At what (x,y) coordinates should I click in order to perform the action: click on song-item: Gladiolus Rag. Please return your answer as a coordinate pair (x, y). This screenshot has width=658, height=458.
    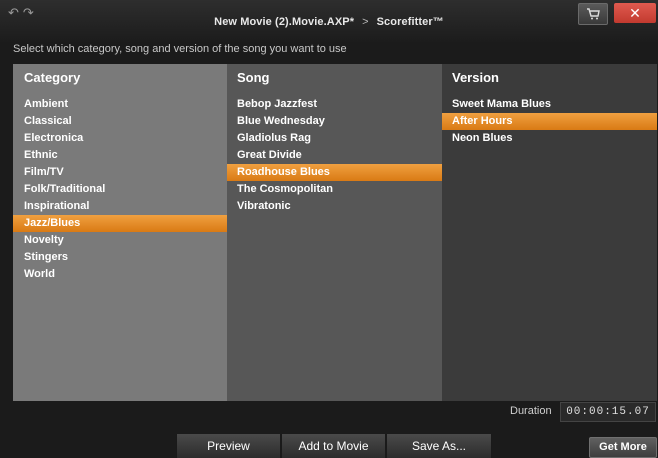
    Looking at the image, I should click on (334, 138).